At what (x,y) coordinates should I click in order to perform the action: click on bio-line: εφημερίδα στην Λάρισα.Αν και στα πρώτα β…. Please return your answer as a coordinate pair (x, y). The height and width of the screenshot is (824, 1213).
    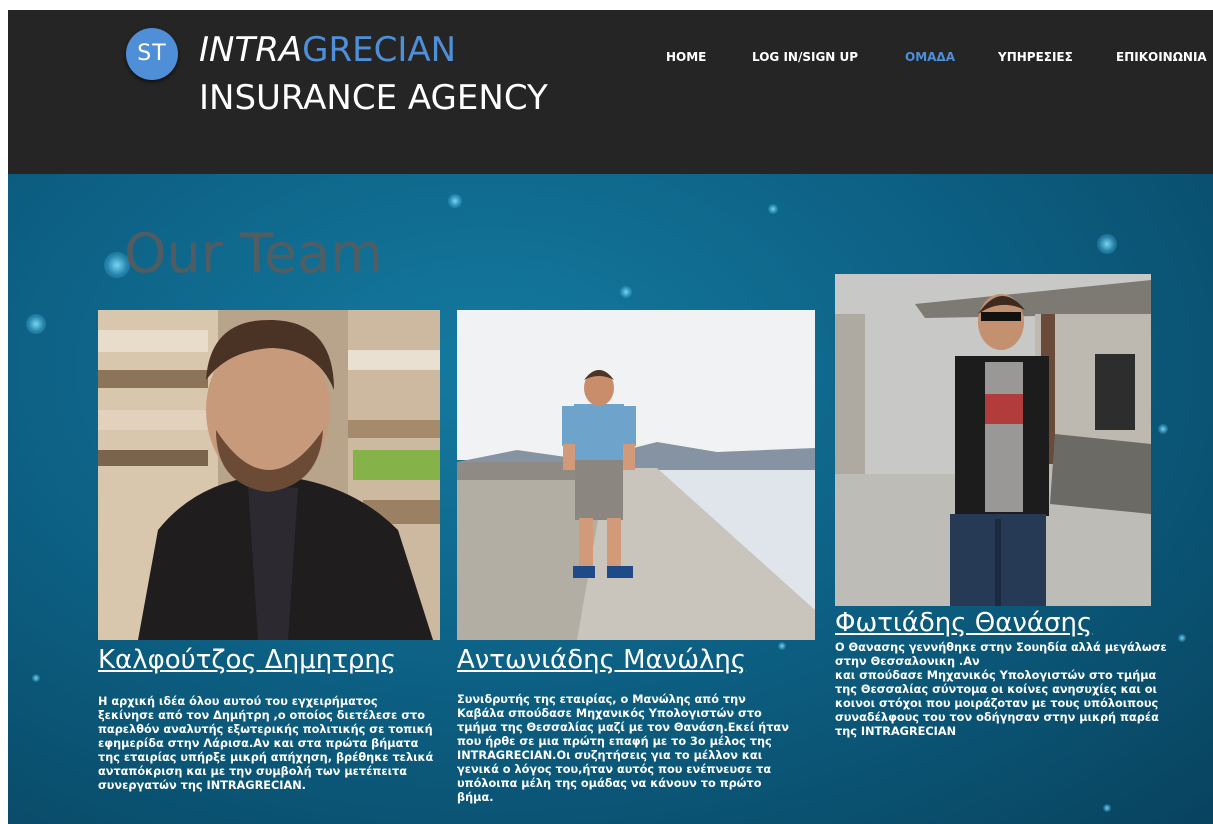
    Looking at the image, I should click on (258, 743).